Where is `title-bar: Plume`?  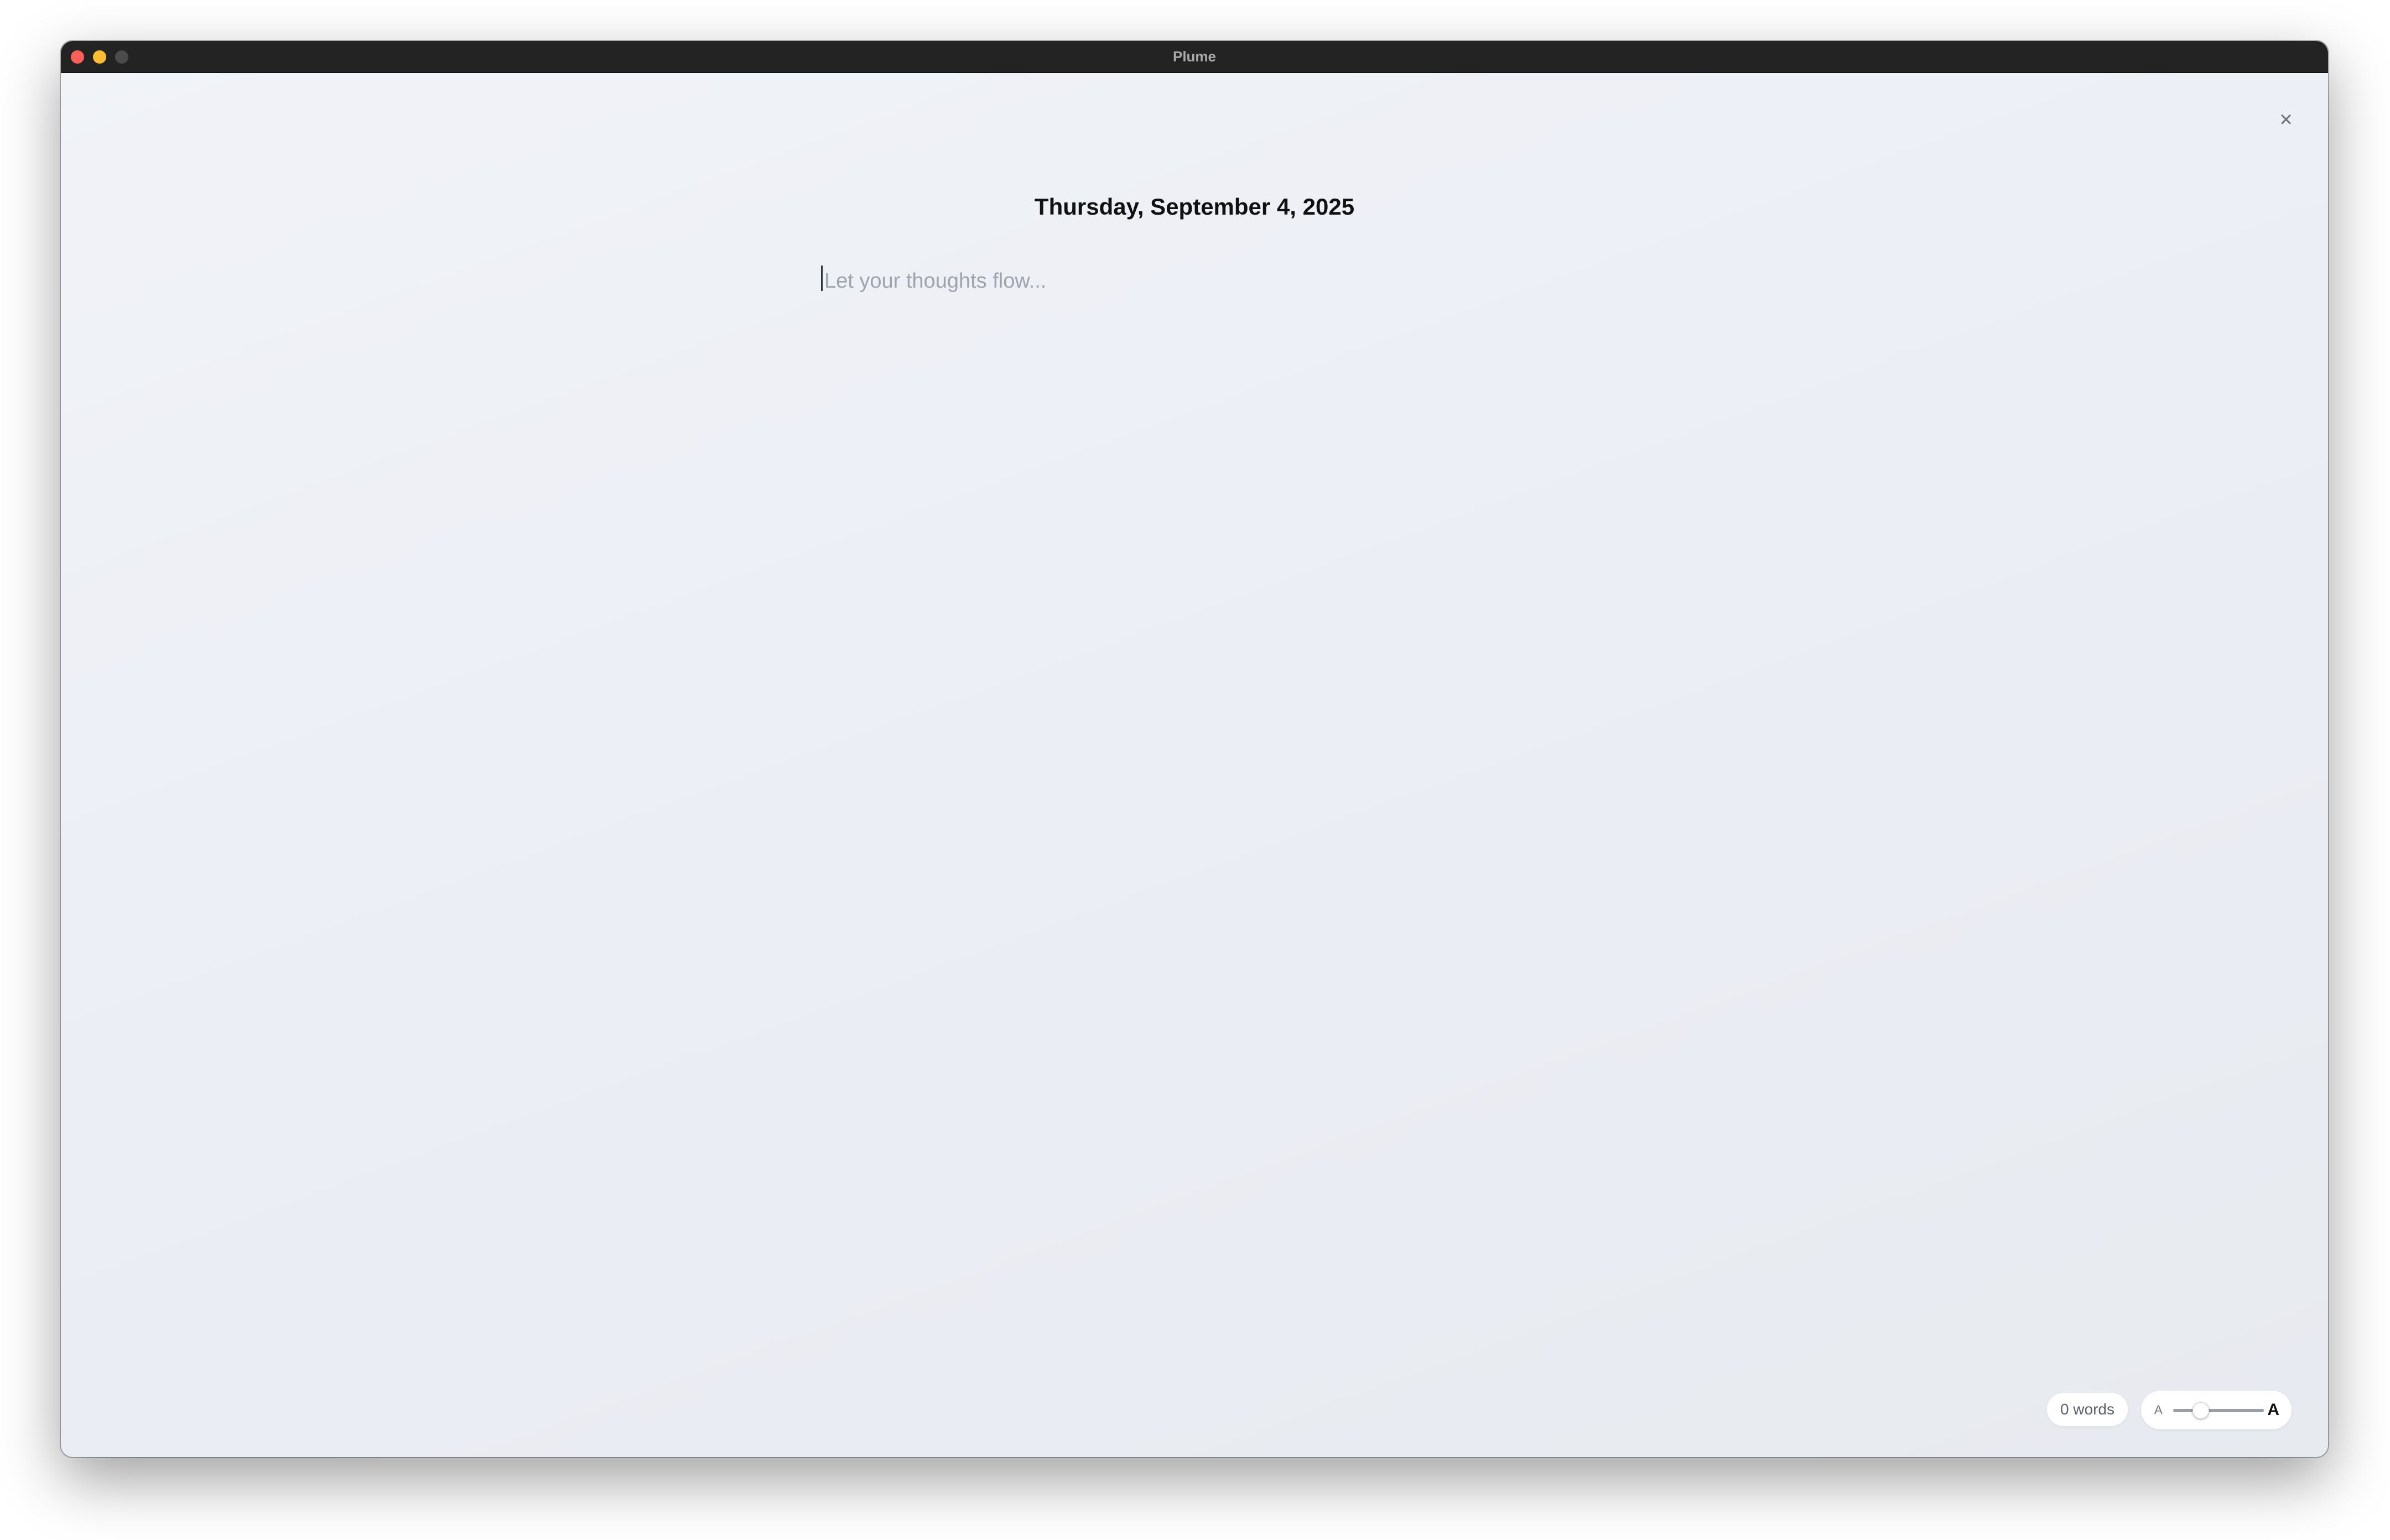
title-bar: Plume is located at coordinates (1194, 57).